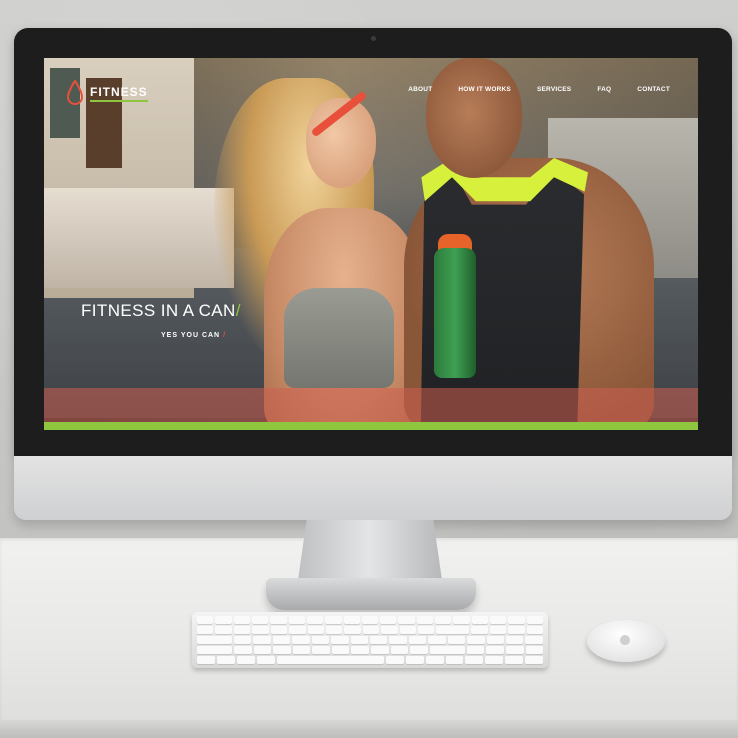 This screenshot has height=738, width=738. What do you see at coordinates (653, 89) in the screenshot?
I see `nav-contact: CONTACT` at bounding box center [653, 89].